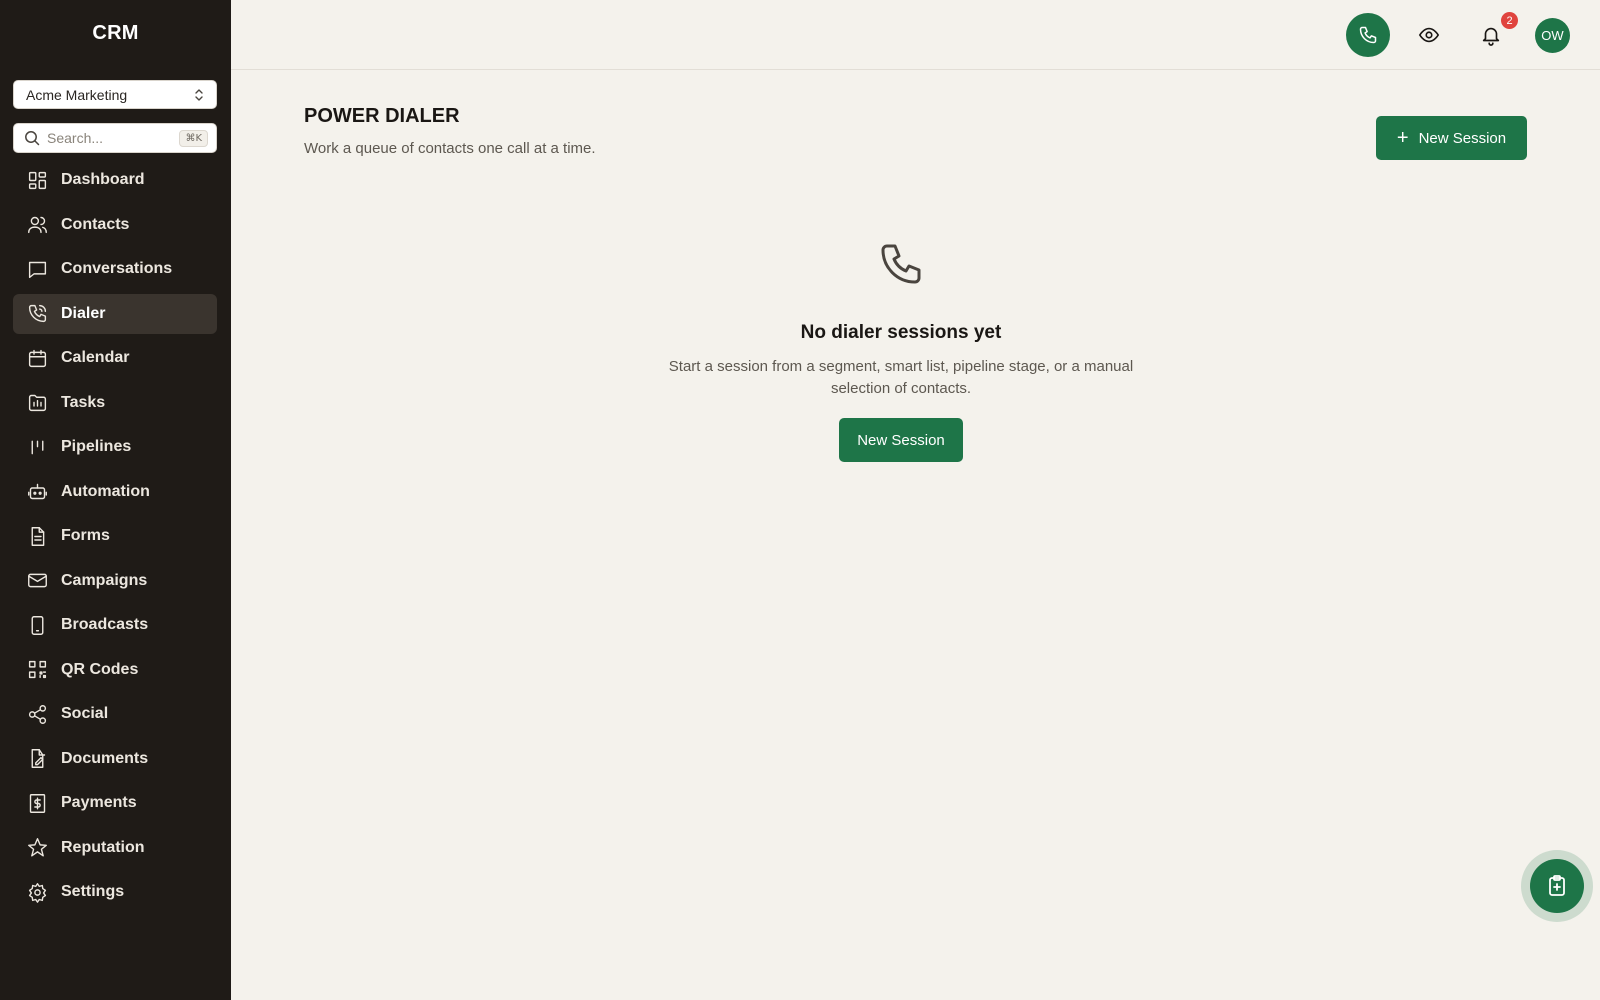 This screenshot has width=1600, height=1000. Describe the element at coordinates (96, 446) in the screenshot. I see `sidebar-item-label: Pipelines` at that location.